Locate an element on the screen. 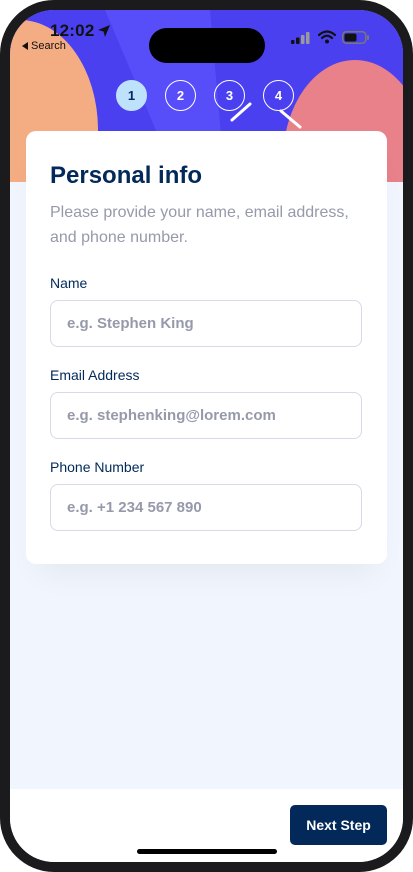 The width and height of the screenshot is (413, 872). phone-label: Phone Number is located at coordinates (97, 467).